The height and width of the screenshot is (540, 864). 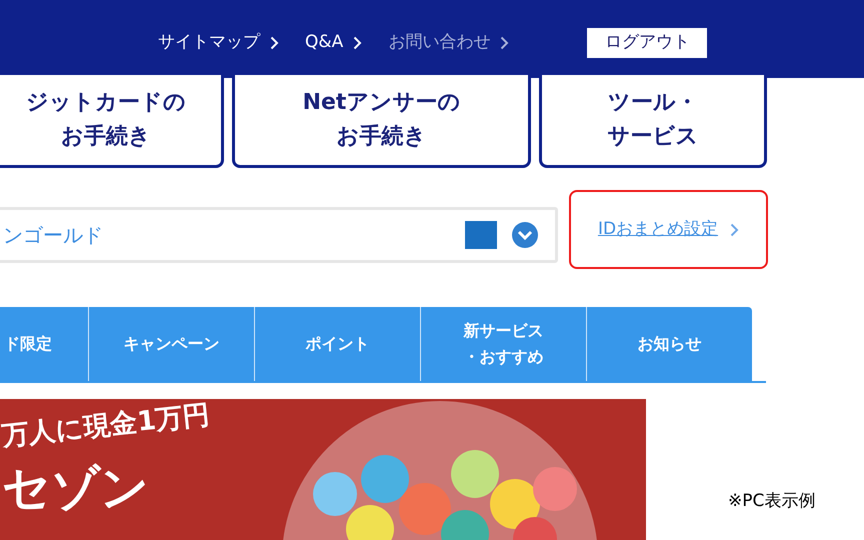 What do you see at coordinates (112, 121) in the screenshot?
I see `menu-card: ジットカードの お手続き` at bounding box center [112, 121].